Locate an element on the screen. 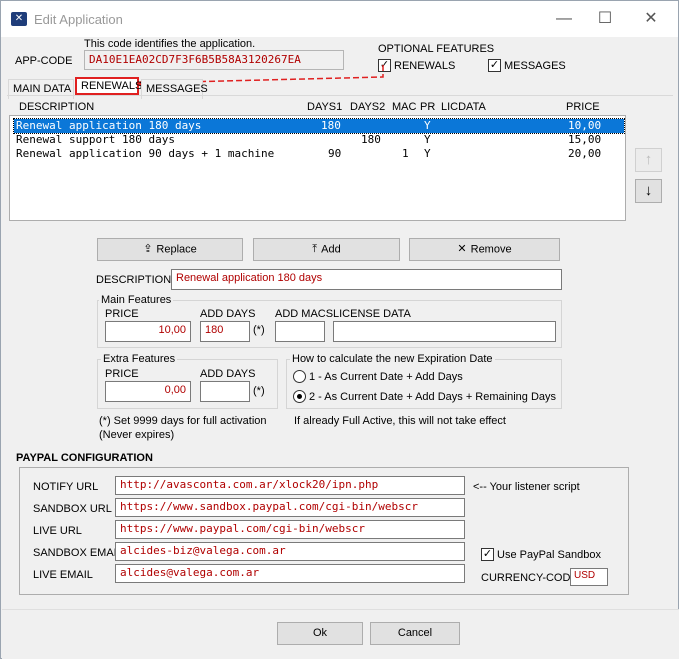  col-days2: DAYS2 is located at coordinates (367, 107).